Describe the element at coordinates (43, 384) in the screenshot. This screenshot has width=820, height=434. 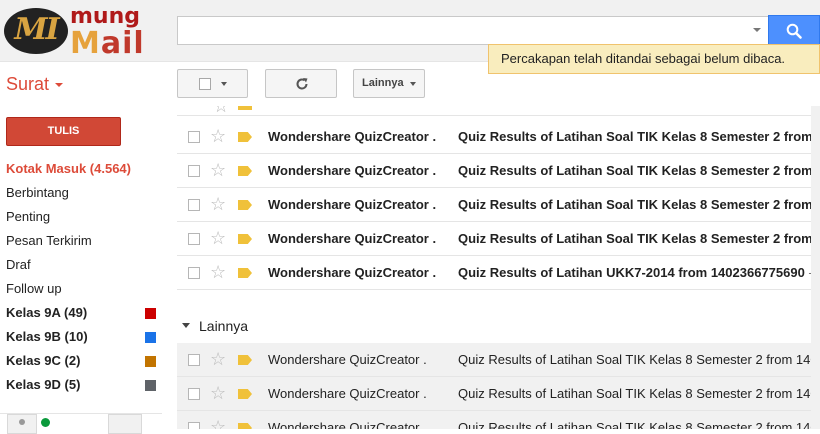
I see `label-name: Kelas 9D (5)` at that location.